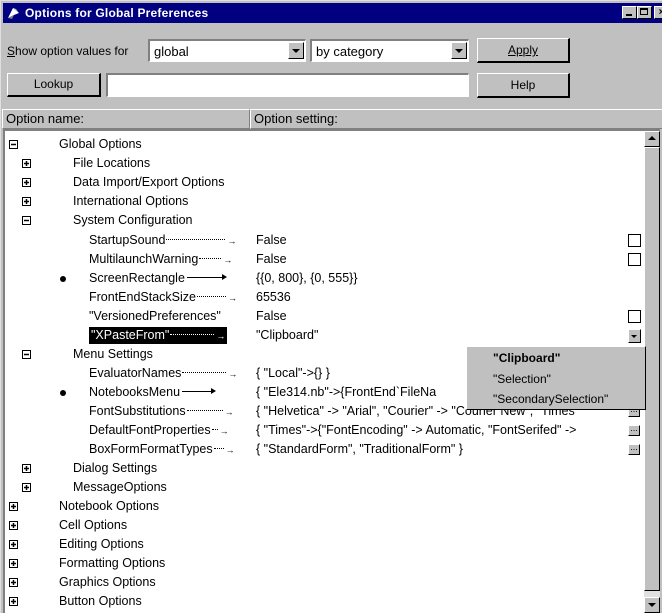 The width and height of the screenshot is (662, 613). I want to click on mathematica-icon, so click(13, 13).